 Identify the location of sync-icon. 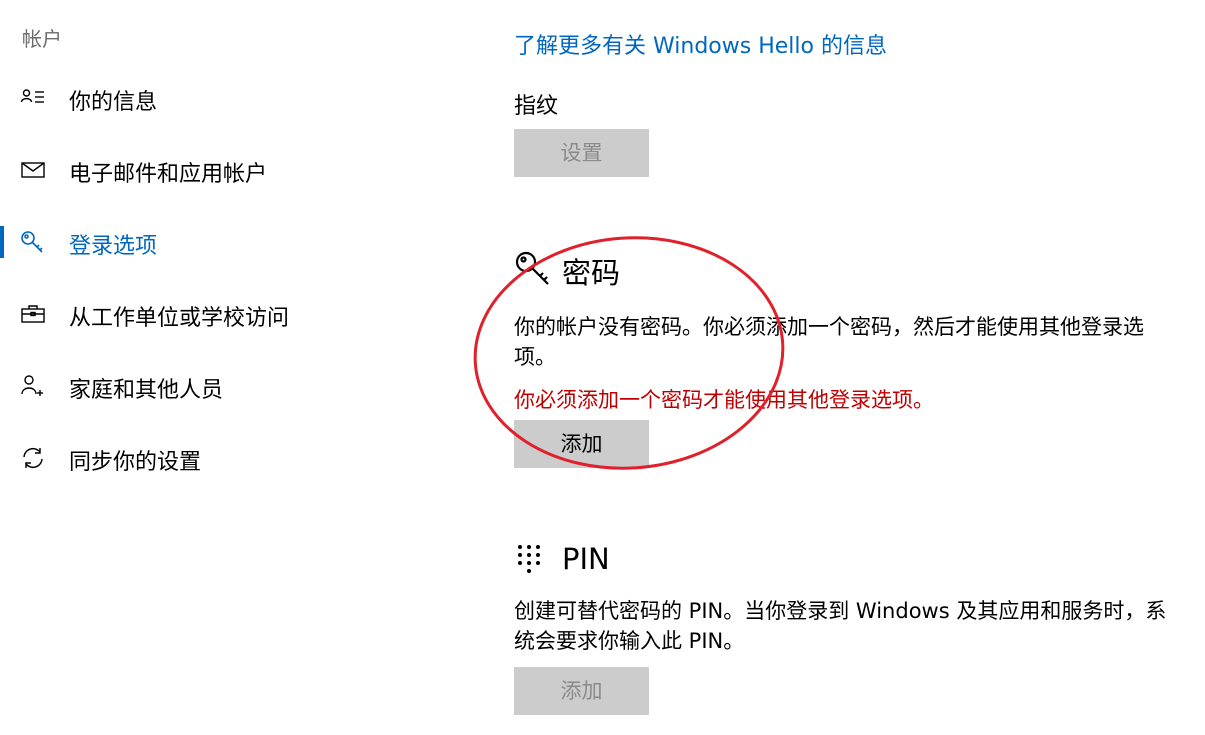
(34, 458).